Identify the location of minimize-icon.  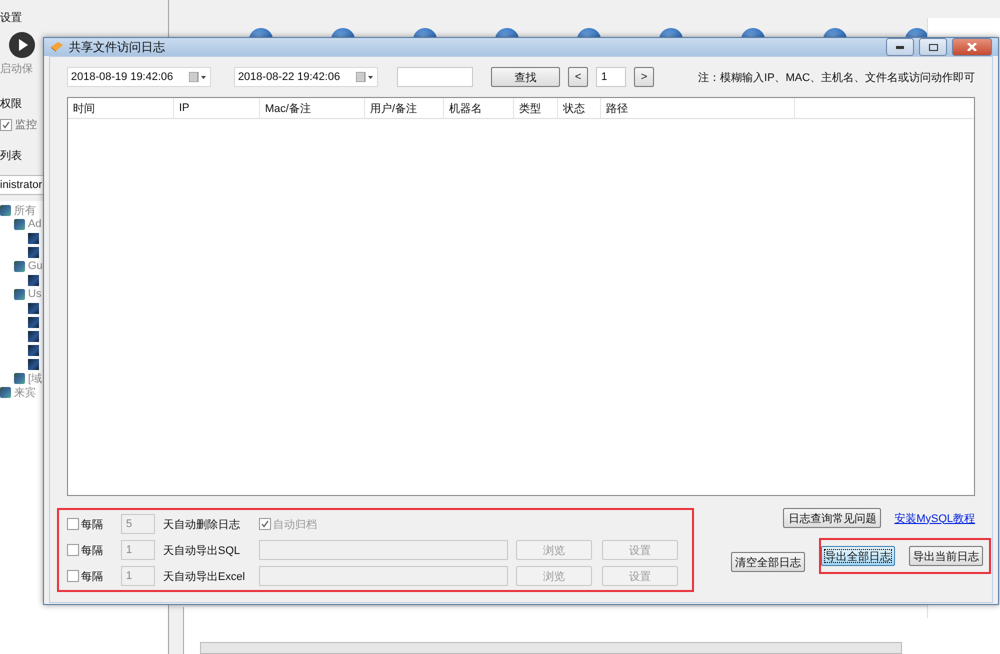
(900, 47).